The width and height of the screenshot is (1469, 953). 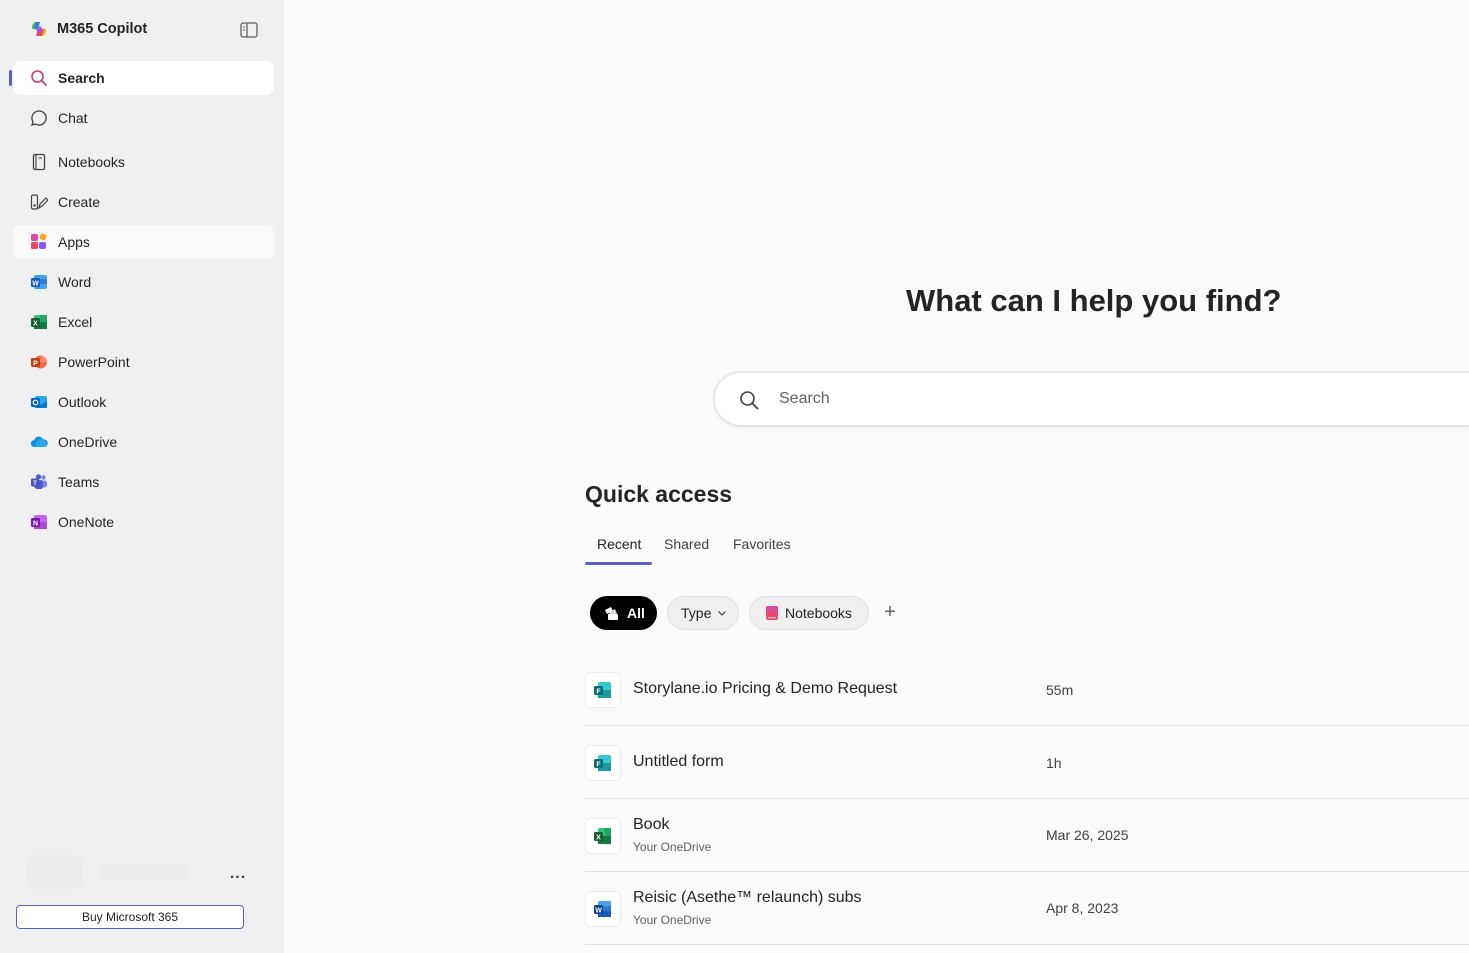 I want to click on selected-indicator, so click(x=10, y=78).